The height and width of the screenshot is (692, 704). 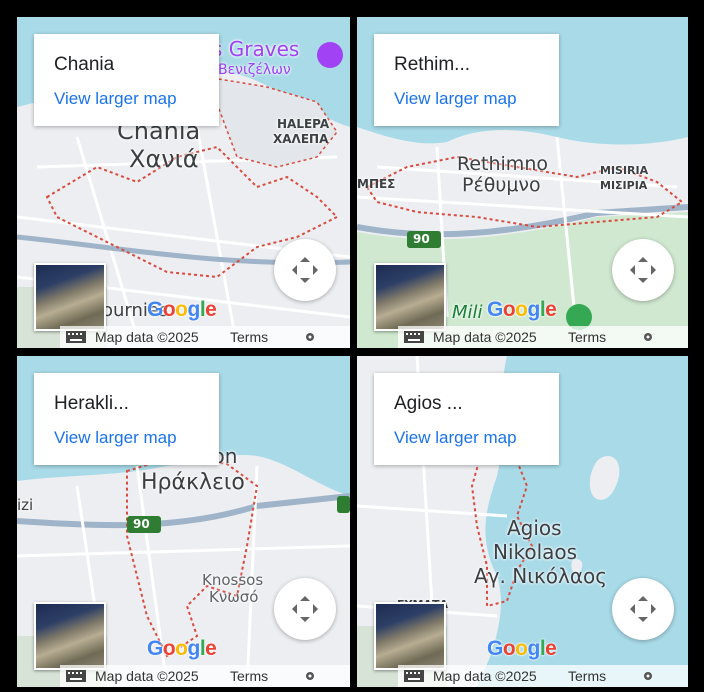 I want to click on label-mili: Mili, so click(x=467, y=312).